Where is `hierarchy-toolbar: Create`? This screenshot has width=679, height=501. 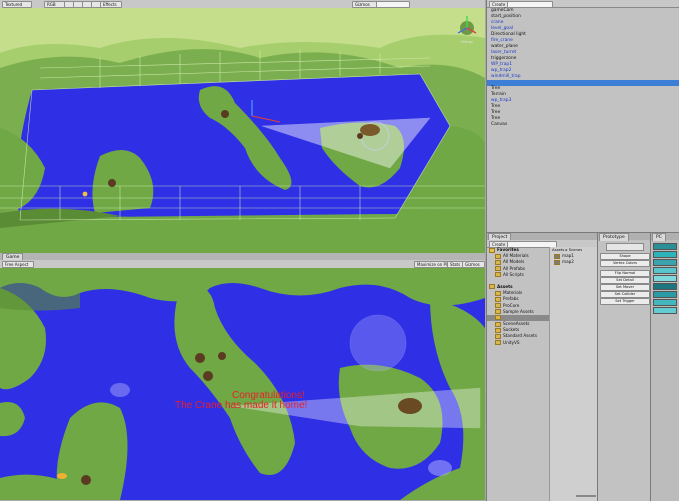 hierarchy-toolbar: Create is located at coordinates (583, 4).